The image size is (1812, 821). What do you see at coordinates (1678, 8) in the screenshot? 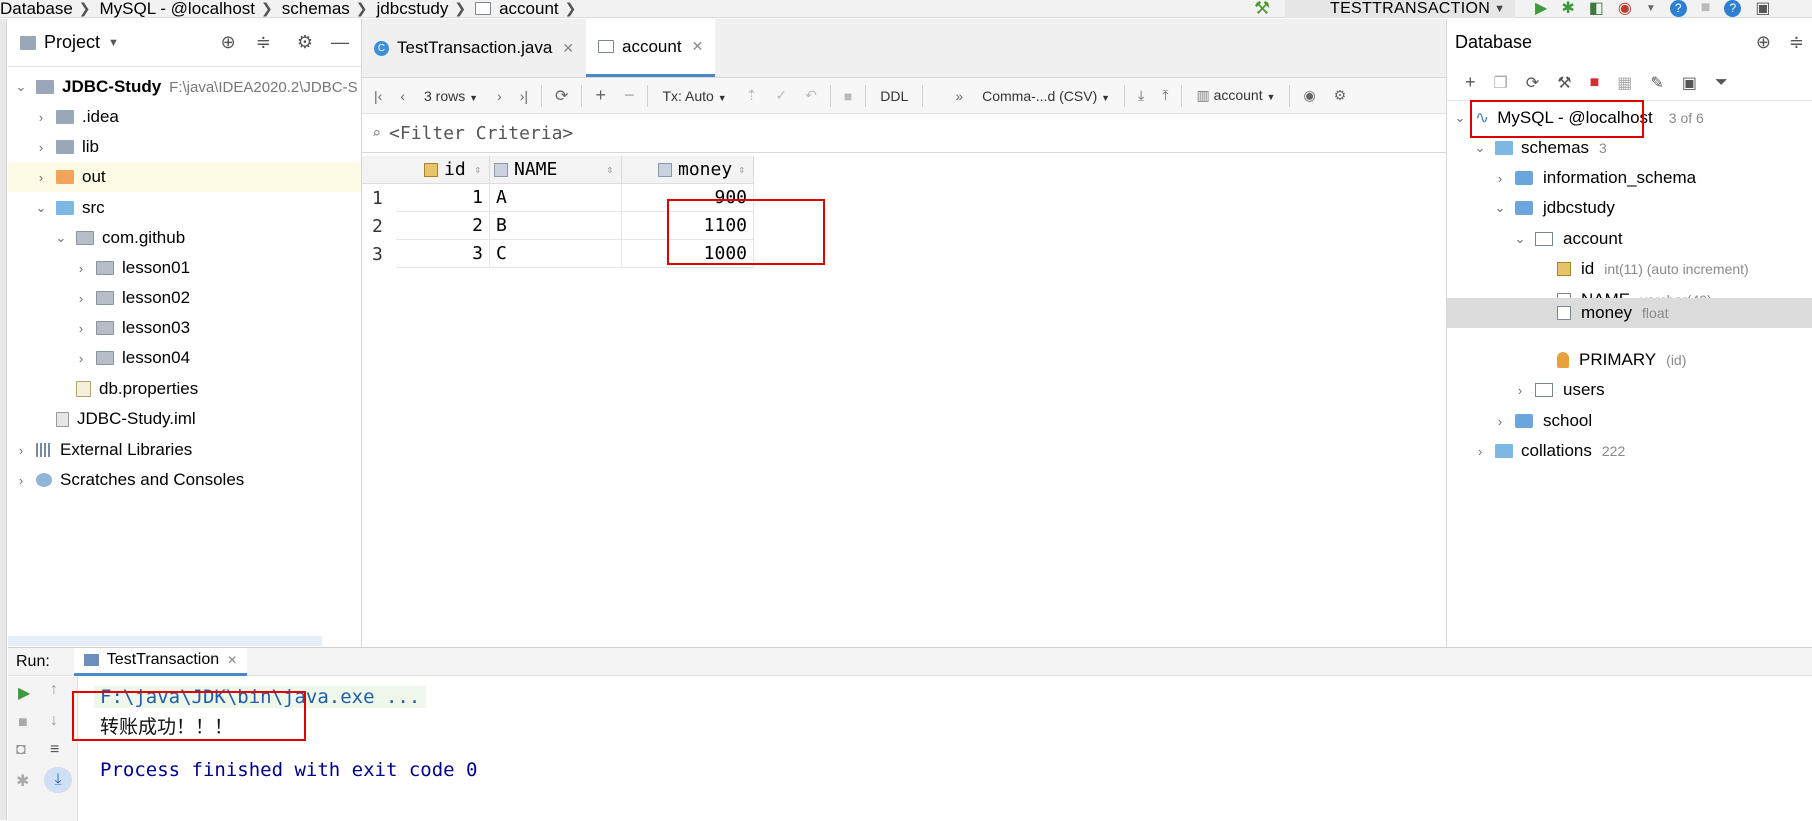
I see `help-icon: ?` at bounding box center [1678, 8].